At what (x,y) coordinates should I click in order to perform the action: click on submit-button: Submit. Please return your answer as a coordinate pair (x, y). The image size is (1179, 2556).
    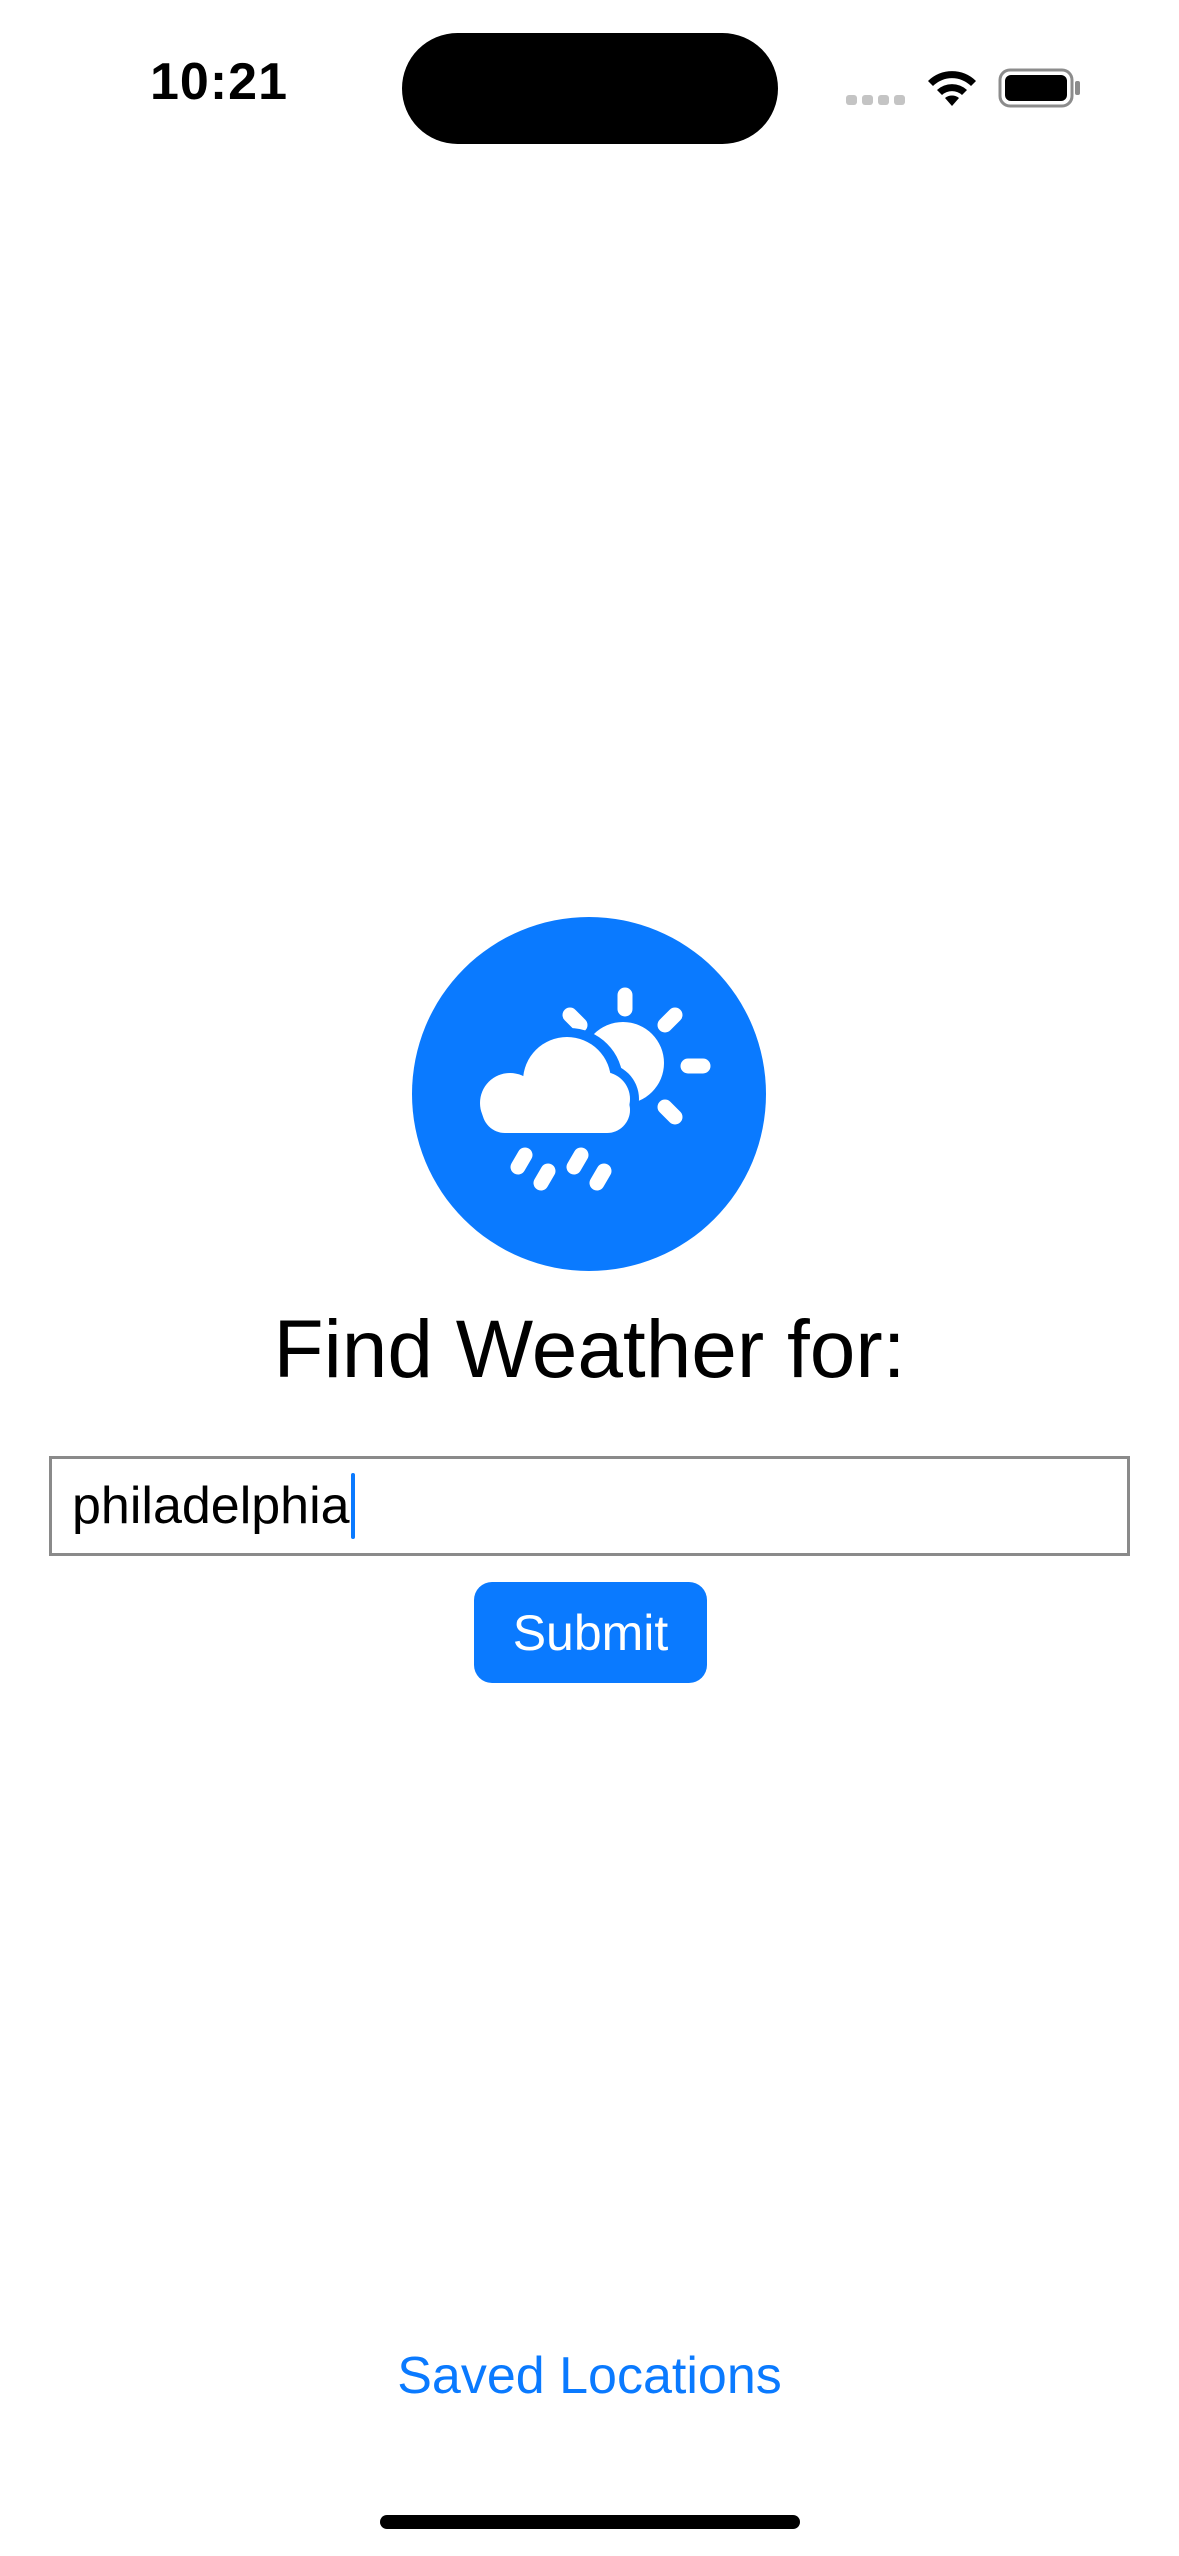
    Looking at the image, I should click on (590, 1632).